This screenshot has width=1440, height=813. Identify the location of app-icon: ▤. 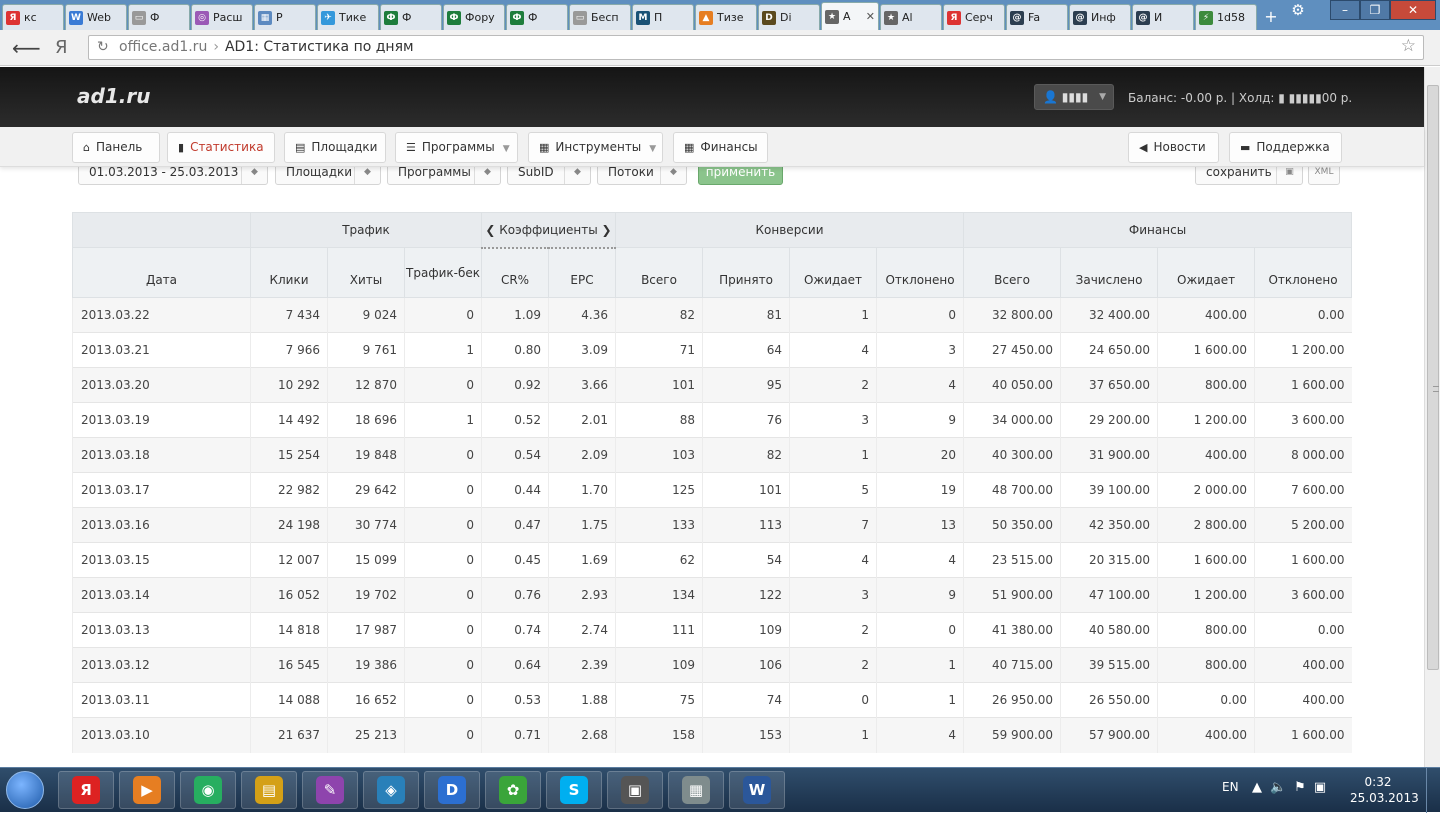
(269, 790).